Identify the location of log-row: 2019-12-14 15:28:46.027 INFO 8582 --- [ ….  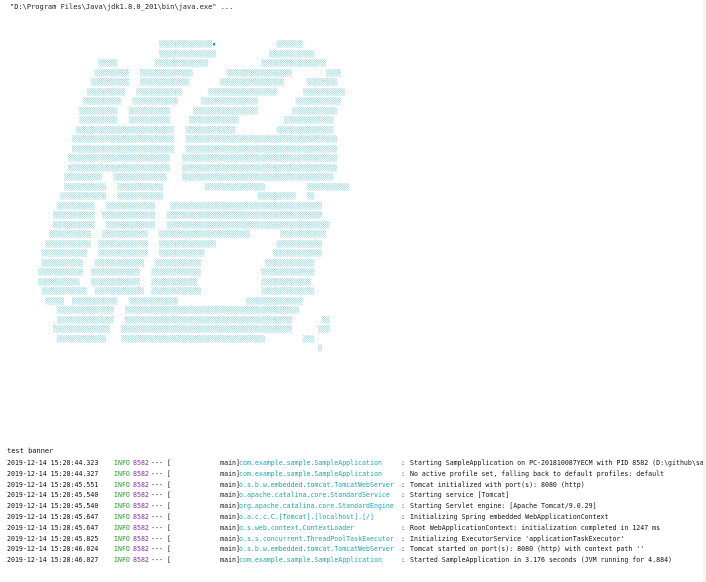
(356, 560).